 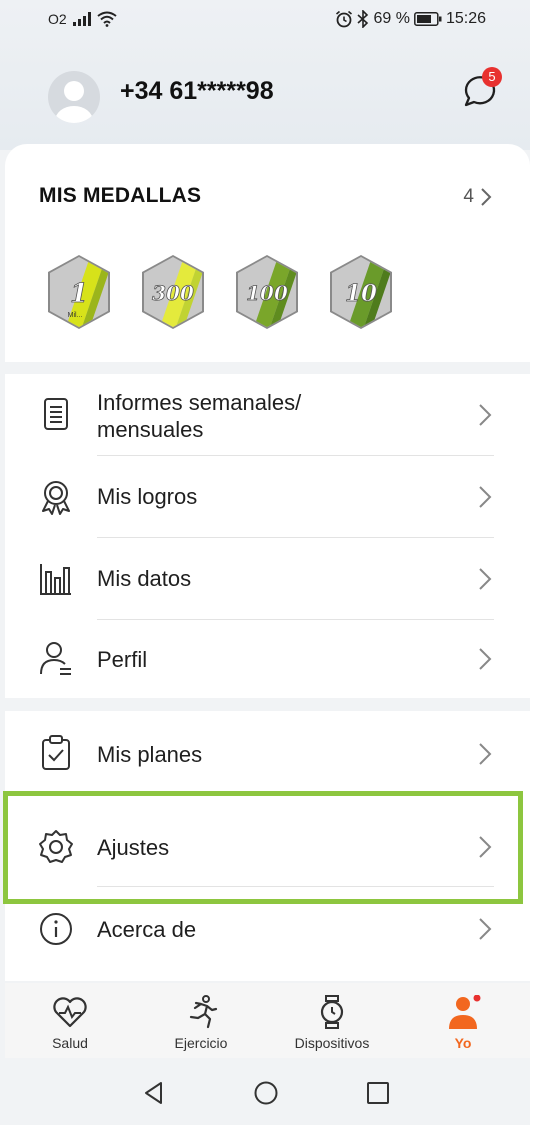 What do you see at coordinates (107, 19) in the screenshot?
I see `wifi-icon` at bounding box center [107, 19].